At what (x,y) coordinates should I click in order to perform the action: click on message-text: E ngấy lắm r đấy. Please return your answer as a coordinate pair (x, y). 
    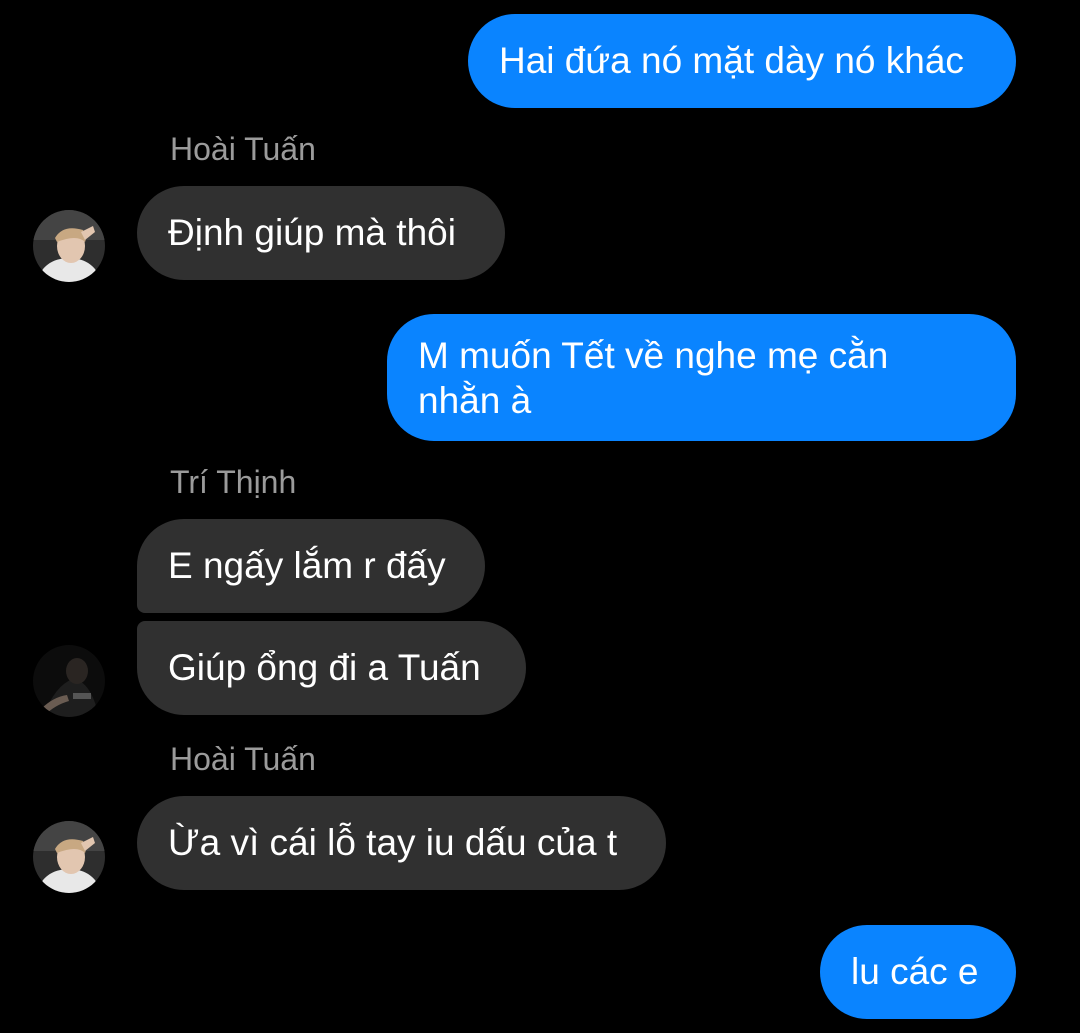
    Looking at the image, I should click on (307, 565).